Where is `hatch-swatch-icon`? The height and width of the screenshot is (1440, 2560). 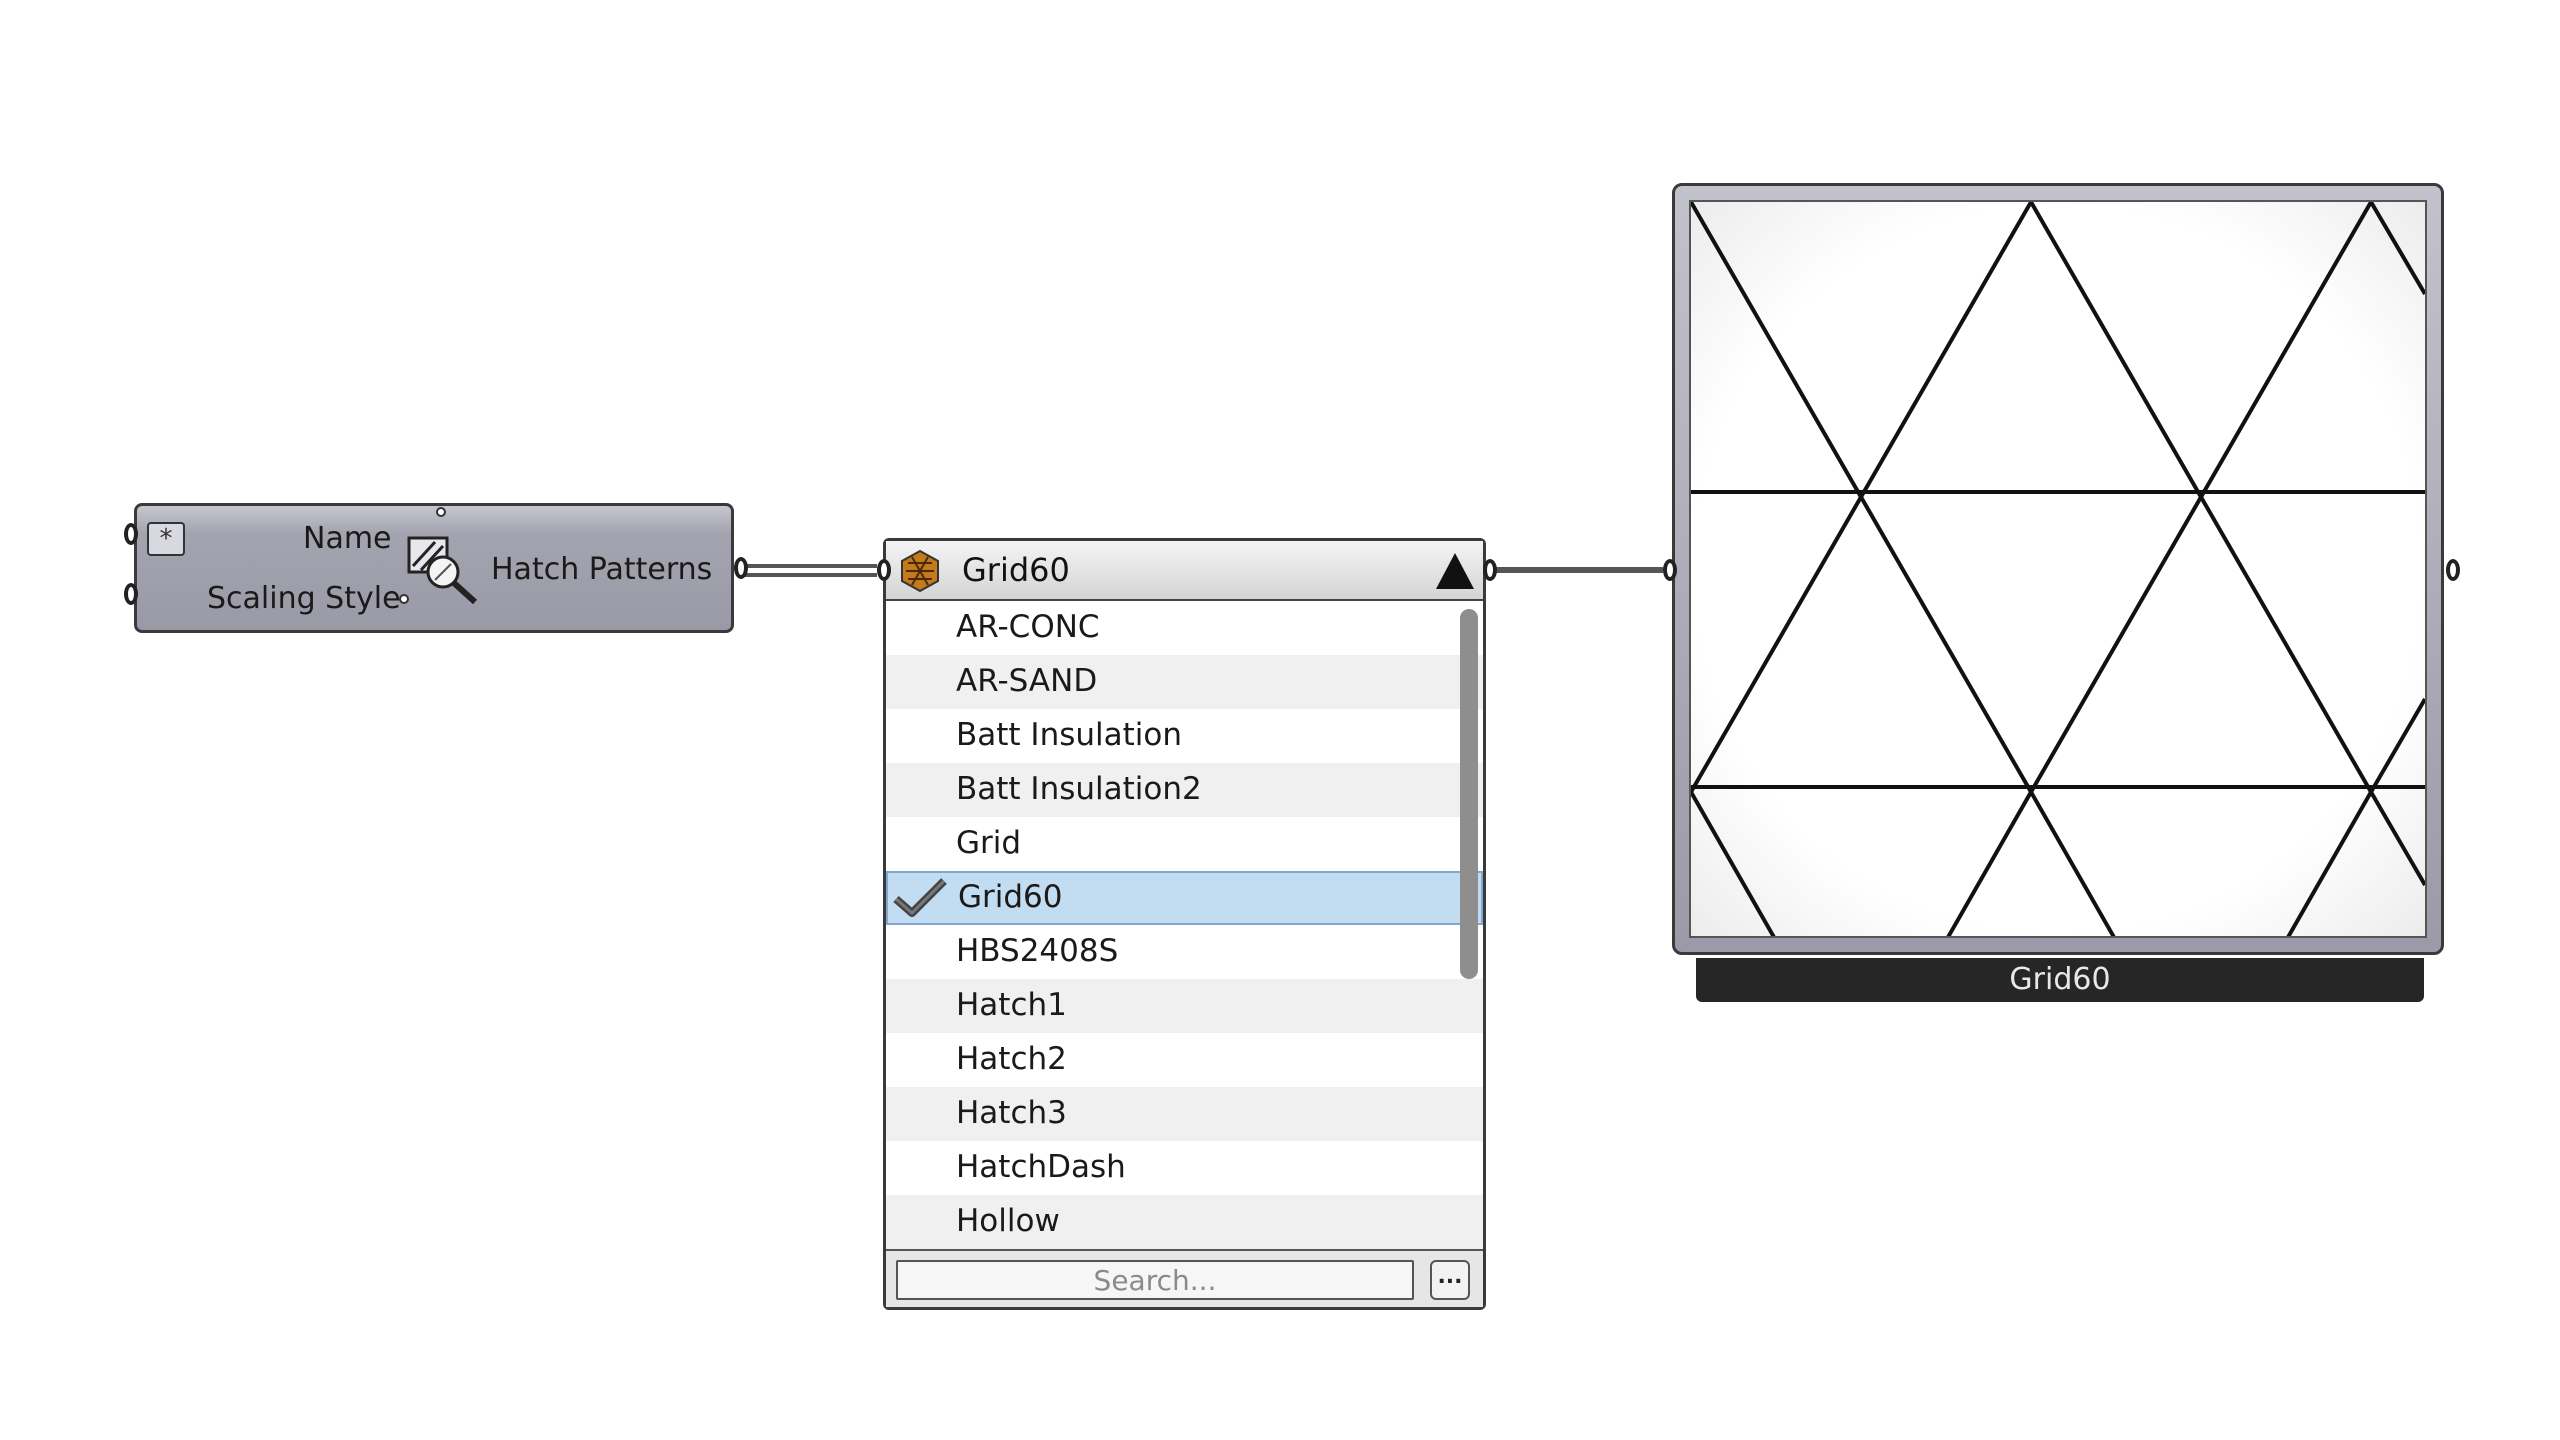
hatch-swatch-icon is located at coordinates (920, 571).